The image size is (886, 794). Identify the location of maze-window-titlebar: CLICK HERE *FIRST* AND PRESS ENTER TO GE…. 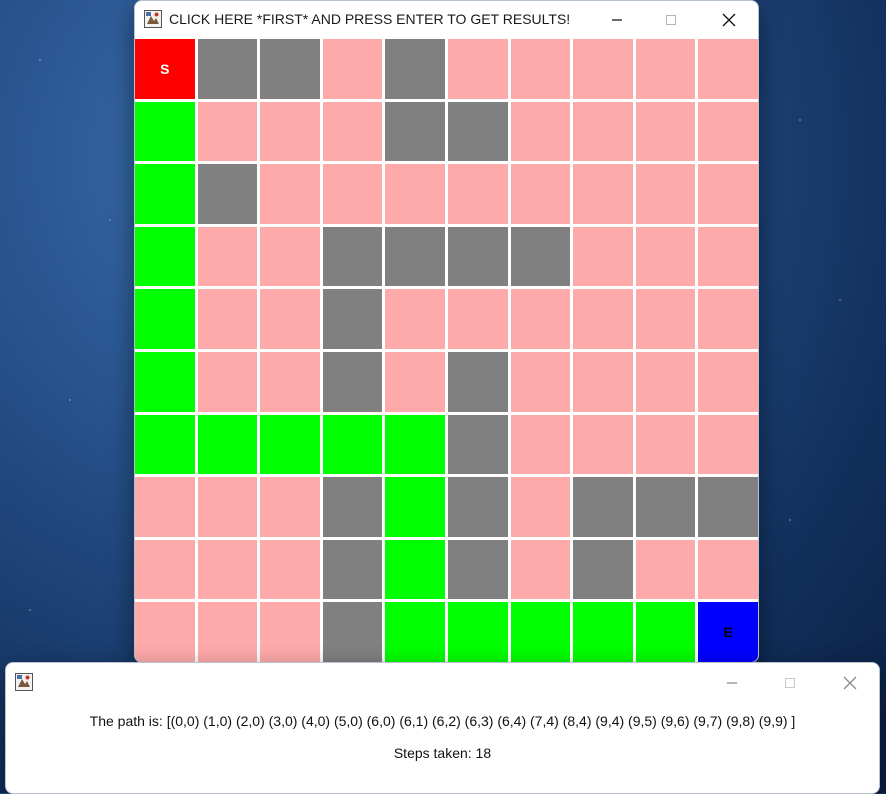
(446, 20).